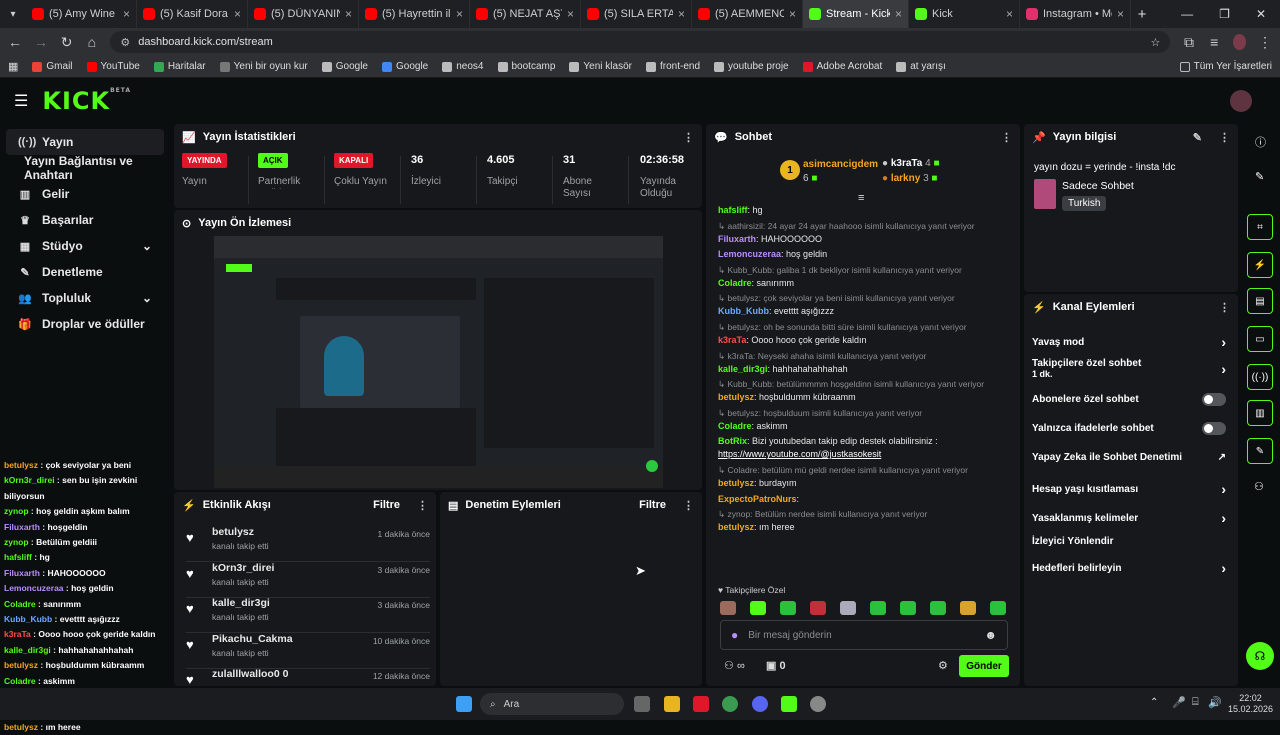 This screenshot has width=1280, height=735. I want to click on chat-username: Filuxarth, so click(737, 239).